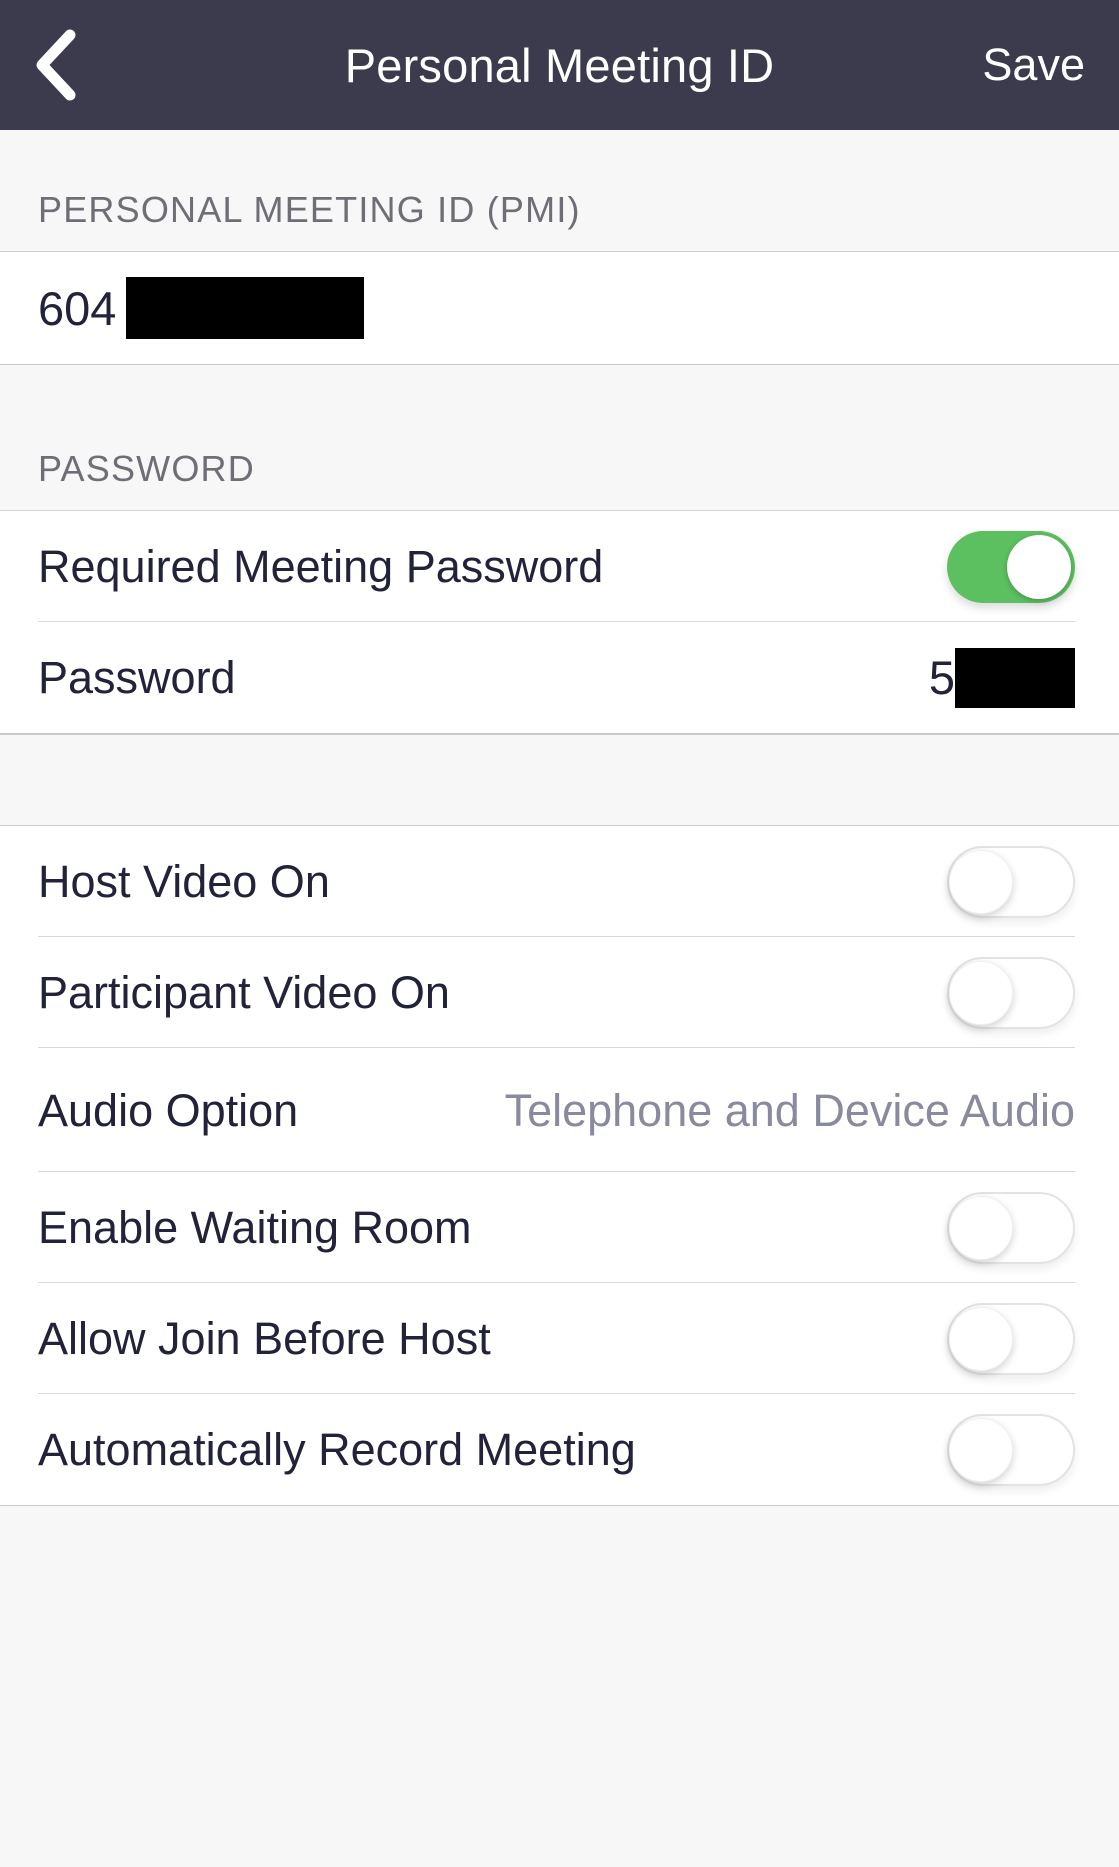 This screenshot has width=1119, height=1867. What do you see at coordinates (559, 1536) in the screenshot?
I see `bottom-spacer` at bounding box center [559, 1536].